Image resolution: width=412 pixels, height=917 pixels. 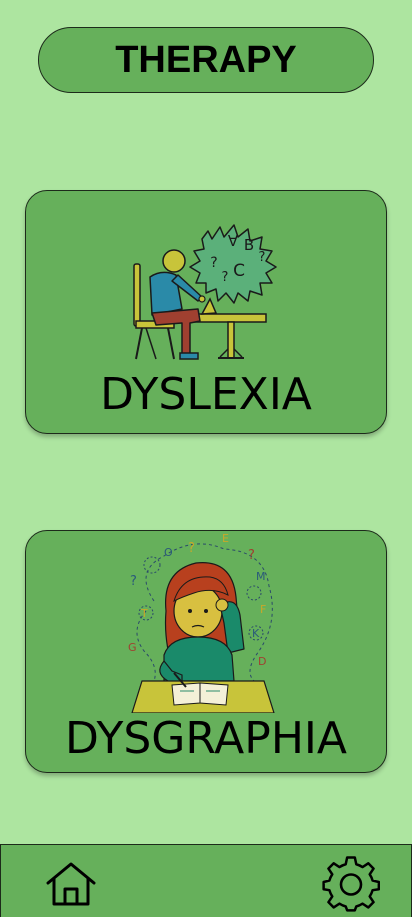 What do you see at coordinates (132, 647) in the screenshot?
I see `letter-g: G` at bounding box center [132, 647].